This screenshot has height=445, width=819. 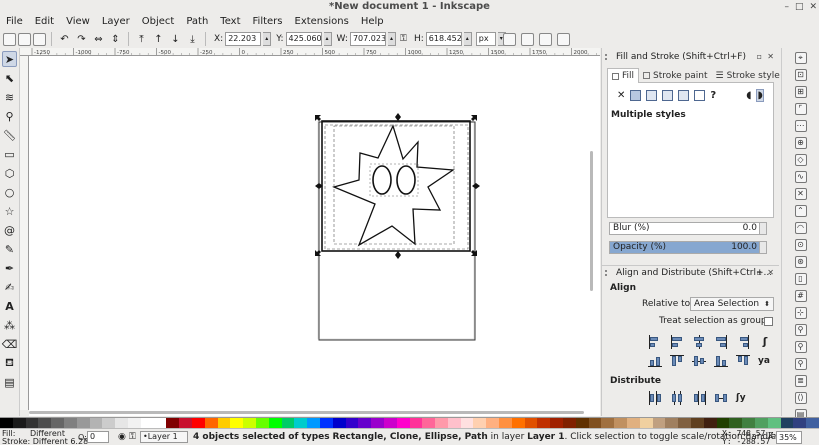 What do you see at coordinates (9, 249) in the screenshot?
I see `pencil-tool-icon: ✎` at bounding box center [9, 249].